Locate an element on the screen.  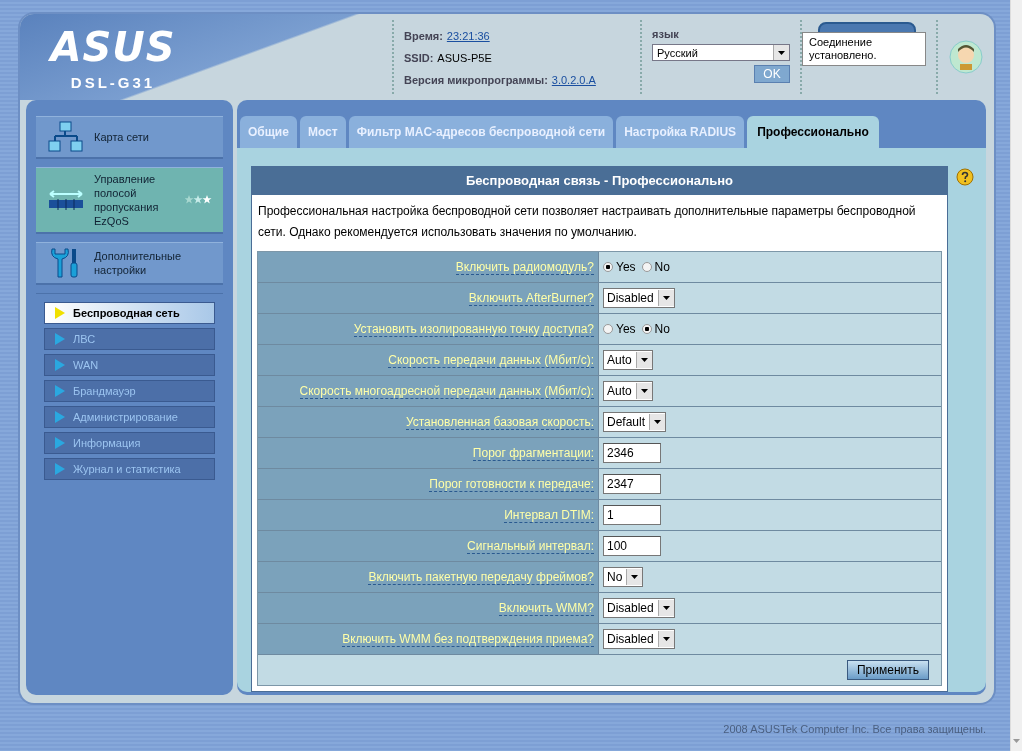
ssid-label: SSID: is located at coordinates (419, 58).